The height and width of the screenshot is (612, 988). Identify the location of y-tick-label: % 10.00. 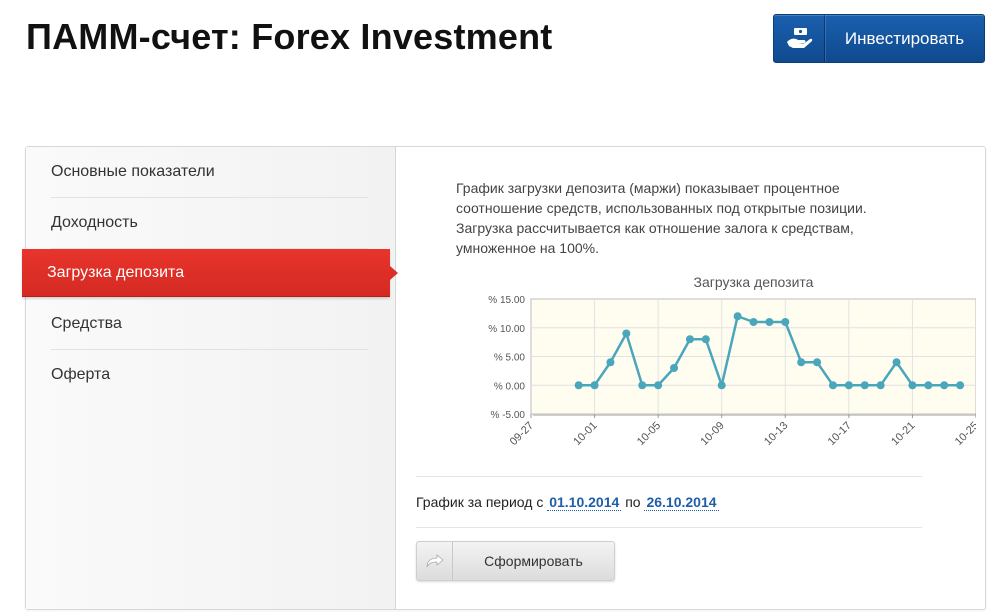
(506, 329).